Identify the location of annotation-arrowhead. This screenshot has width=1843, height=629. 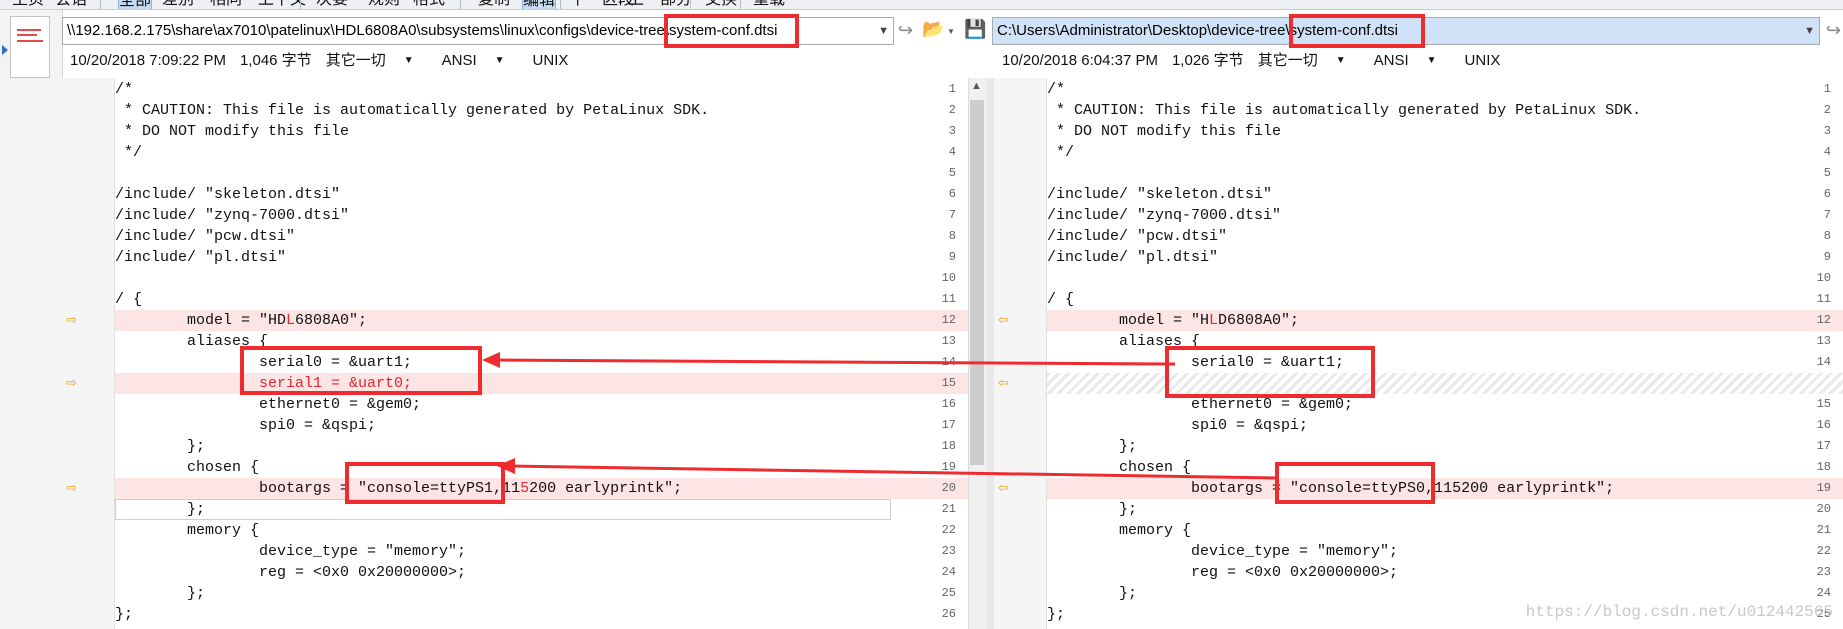
(491, 360).